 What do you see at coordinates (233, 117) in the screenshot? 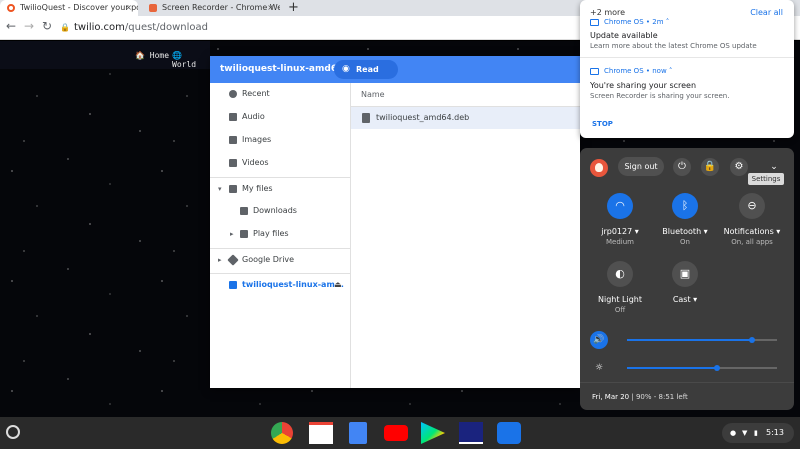
I see `audio-icon` at bounding box center [233, 117].